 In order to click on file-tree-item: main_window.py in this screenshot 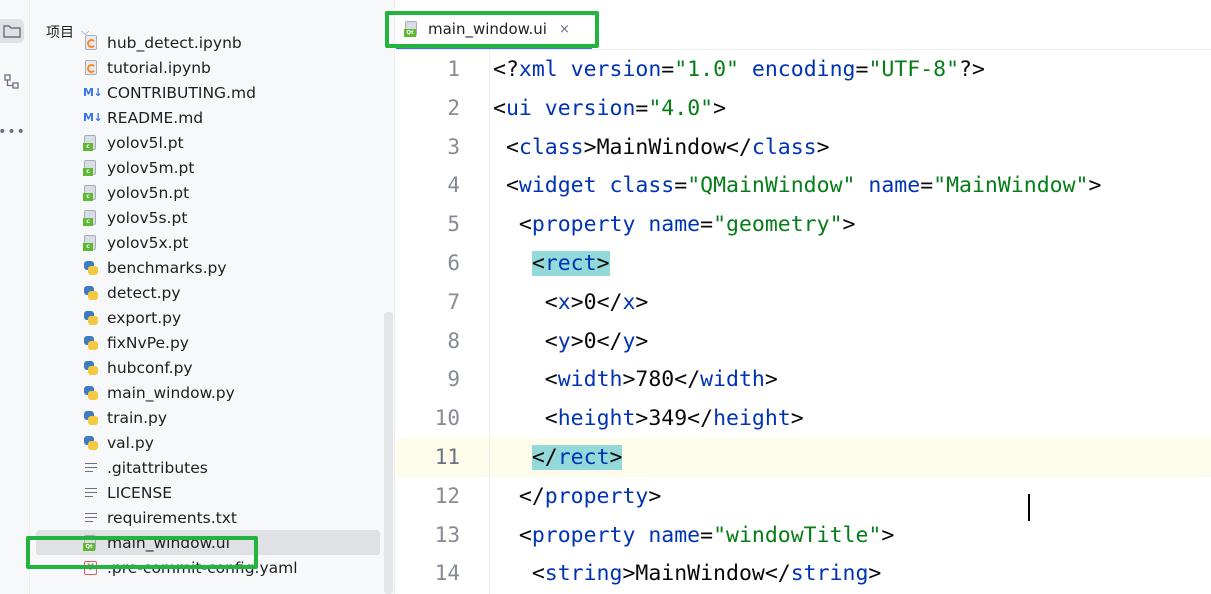, I will do `click(206, 392)`.